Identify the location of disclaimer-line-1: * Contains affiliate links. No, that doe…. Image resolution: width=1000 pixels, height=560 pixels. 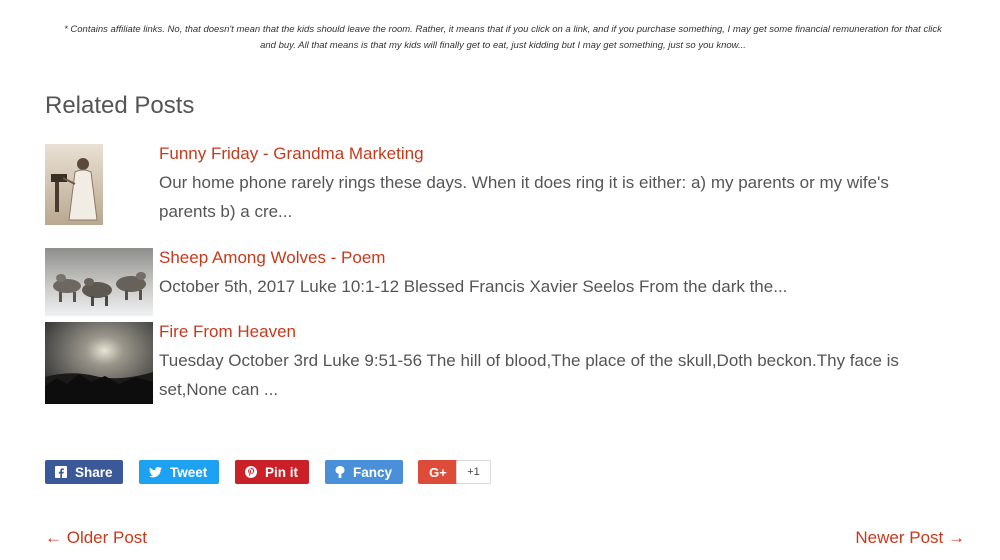
(503, 29).